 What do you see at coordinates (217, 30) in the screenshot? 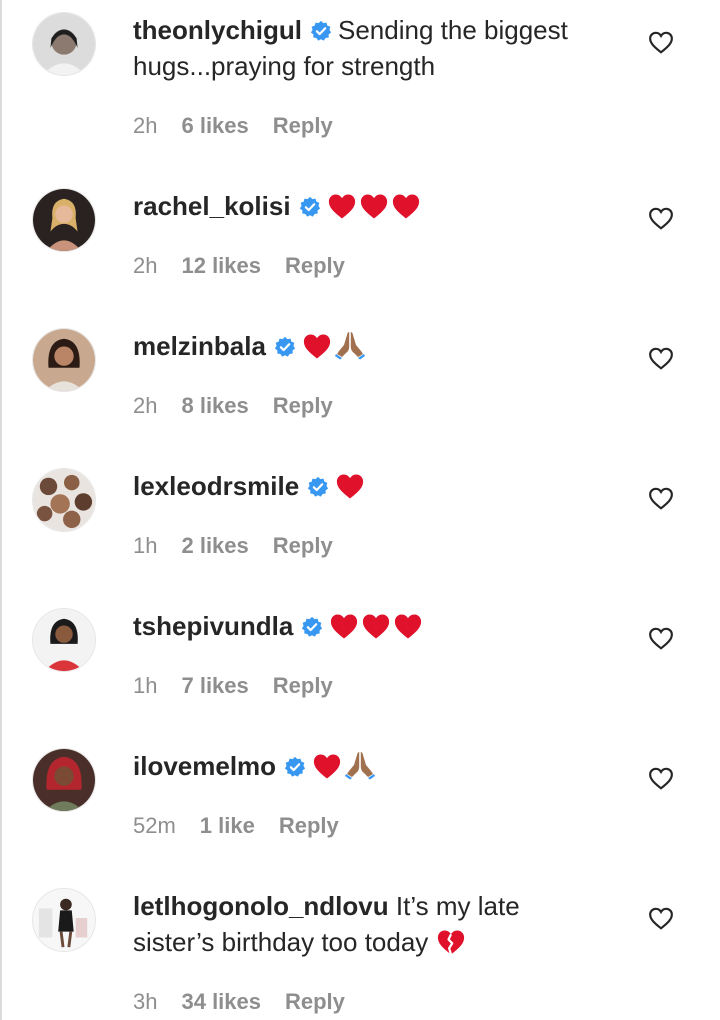
I see `username-link: theonlychigul` at bounding box center [217, 30].